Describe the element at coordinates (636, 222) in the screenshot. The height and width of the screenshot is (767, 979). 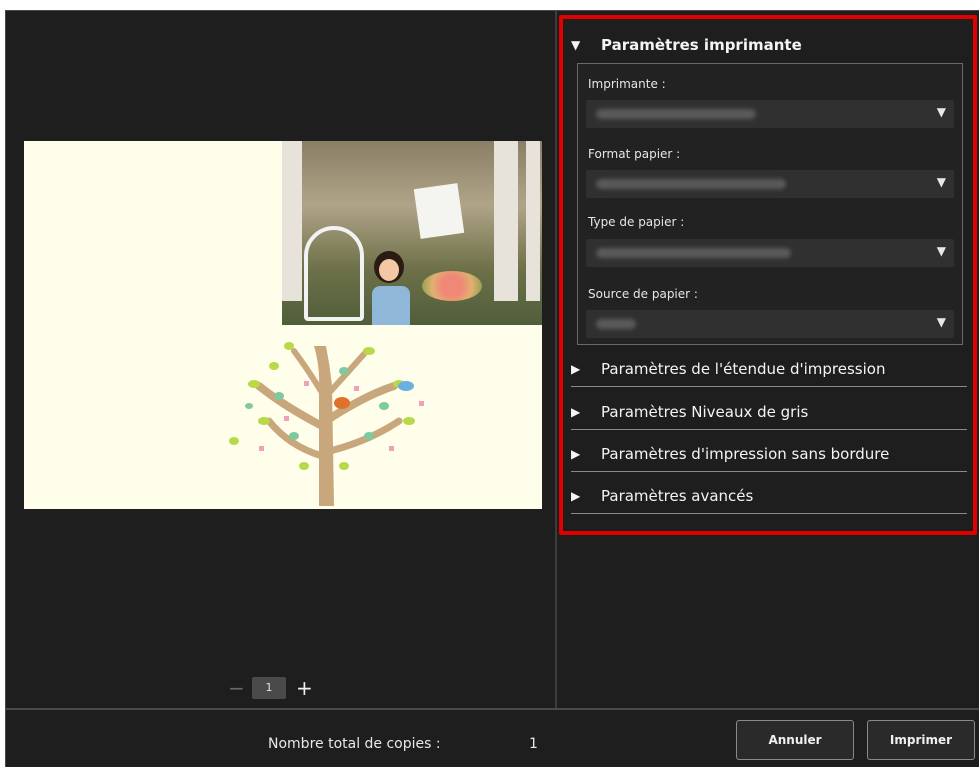
I see `paper-type-label: Type de papier :` at that location.